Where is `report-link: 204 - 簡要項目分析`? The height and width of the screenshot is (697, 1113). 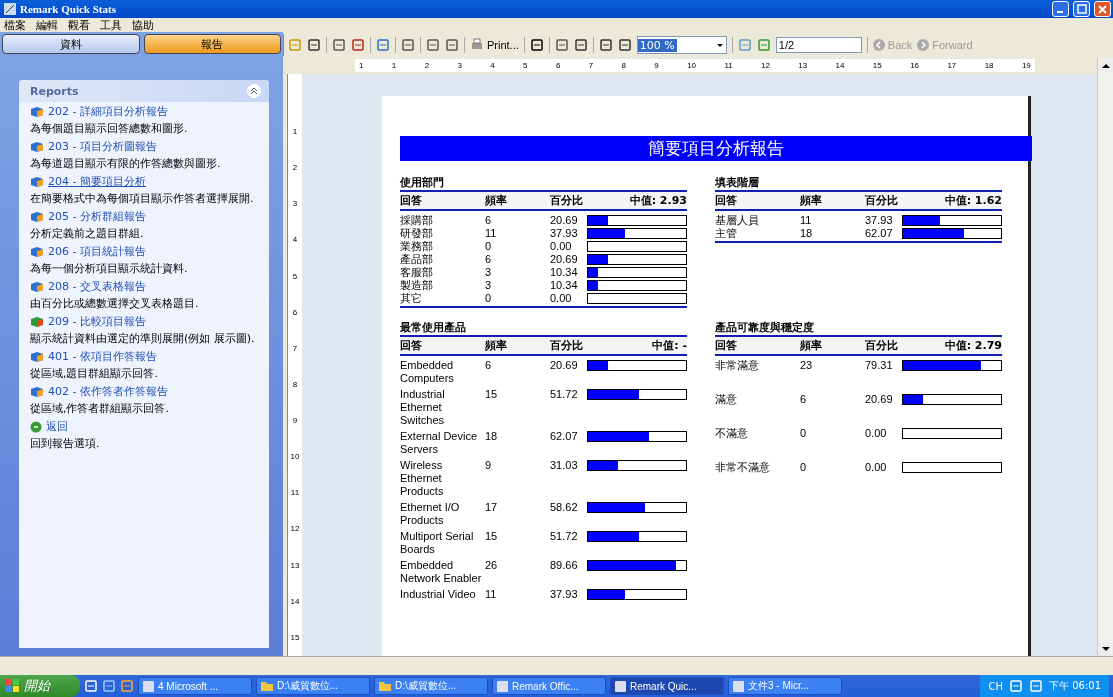
report-link: 204 - 簡要項目分析 is located at coordinates (97, 181).